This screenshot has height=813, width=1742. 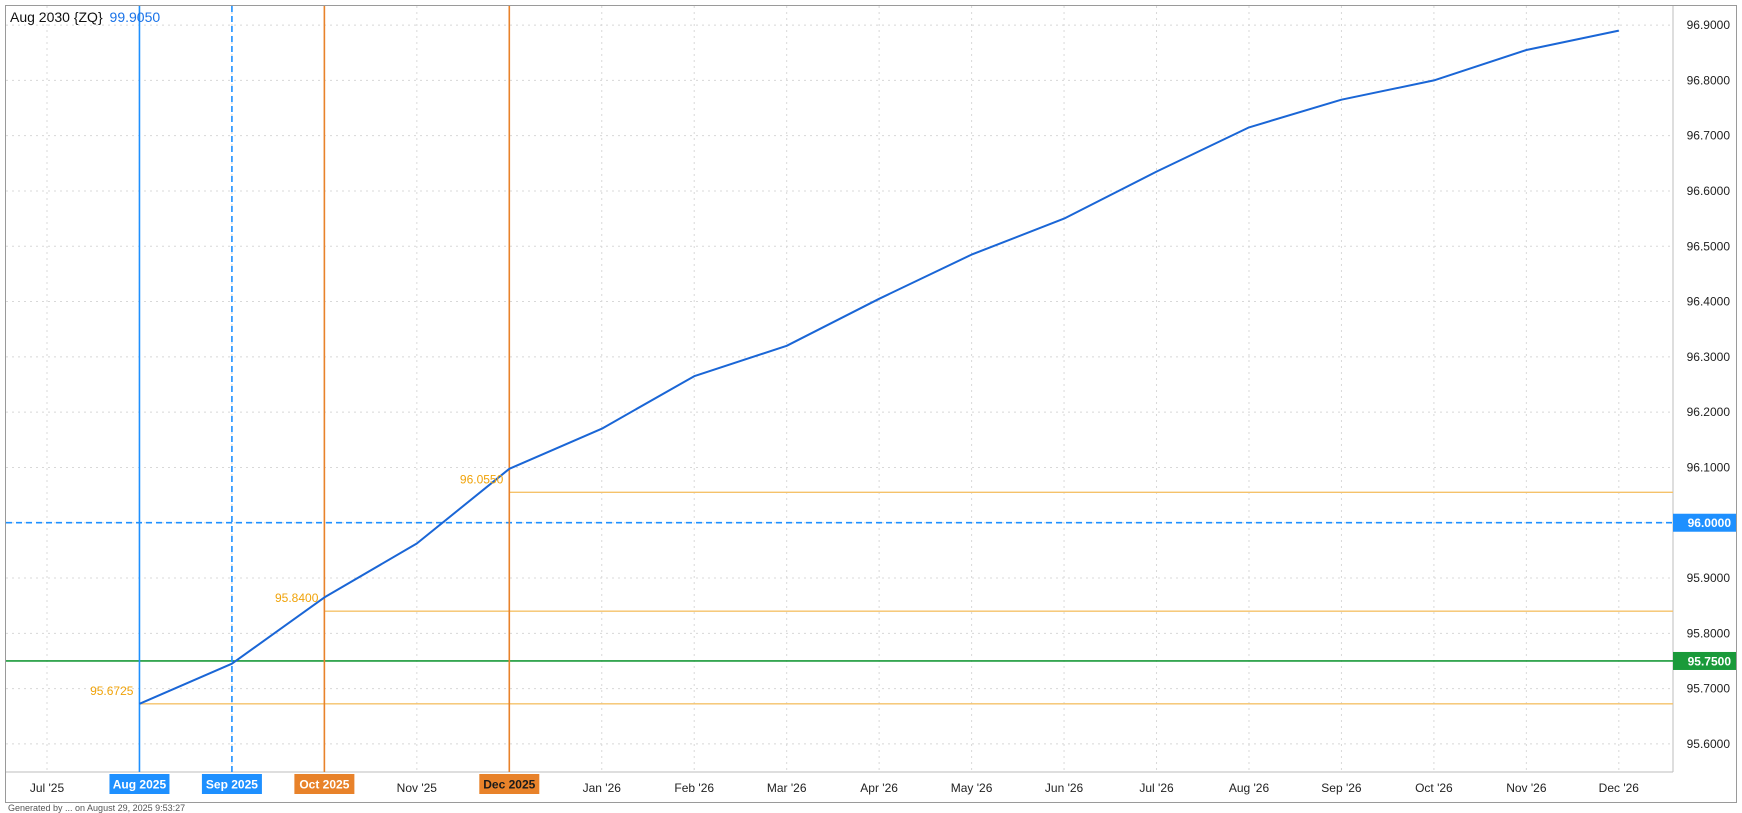 What do you see at coordinates (1156, 788) in the screenshot?
I see `x-tick-label: Jul '26` at bounding box center [1156, 788].